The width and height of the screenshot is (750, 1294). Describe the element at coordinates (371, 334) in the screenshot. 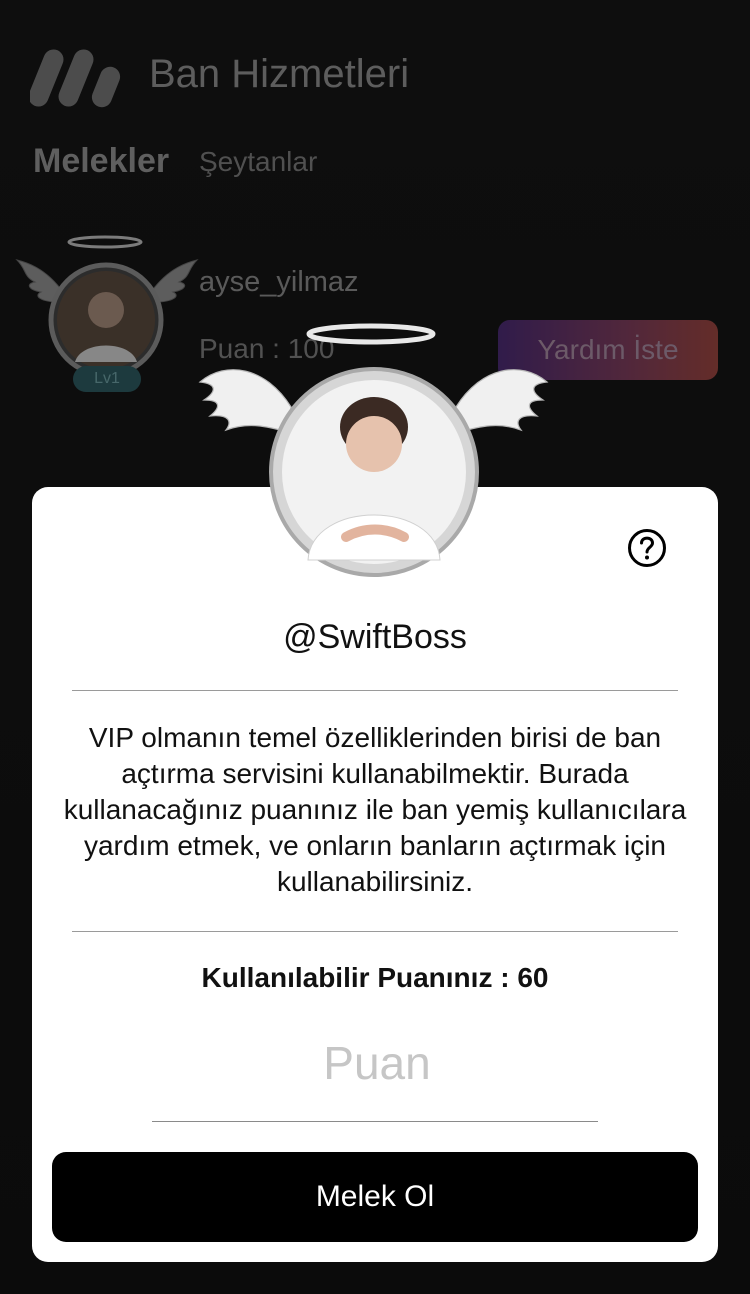

I see `halo-icon` at that location.